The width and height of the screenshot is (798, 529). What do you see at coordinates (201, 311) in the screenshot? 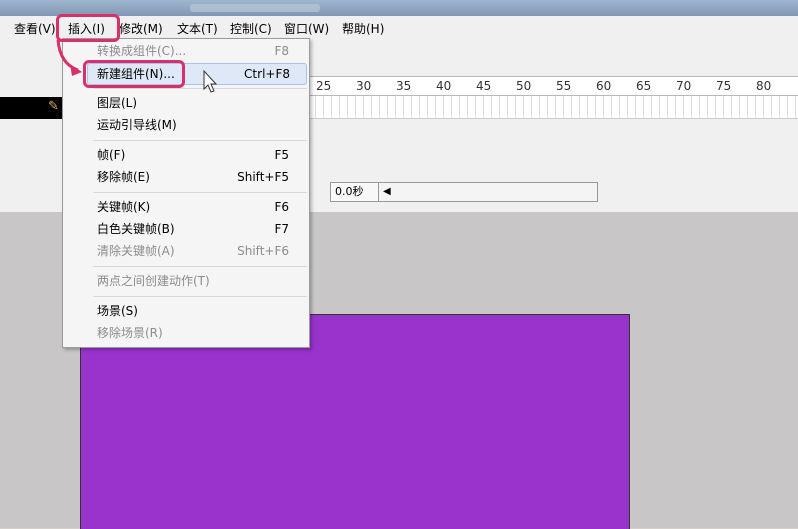
I see `menu-item-scene: 场景(S)` at bounding box center [201, 311].